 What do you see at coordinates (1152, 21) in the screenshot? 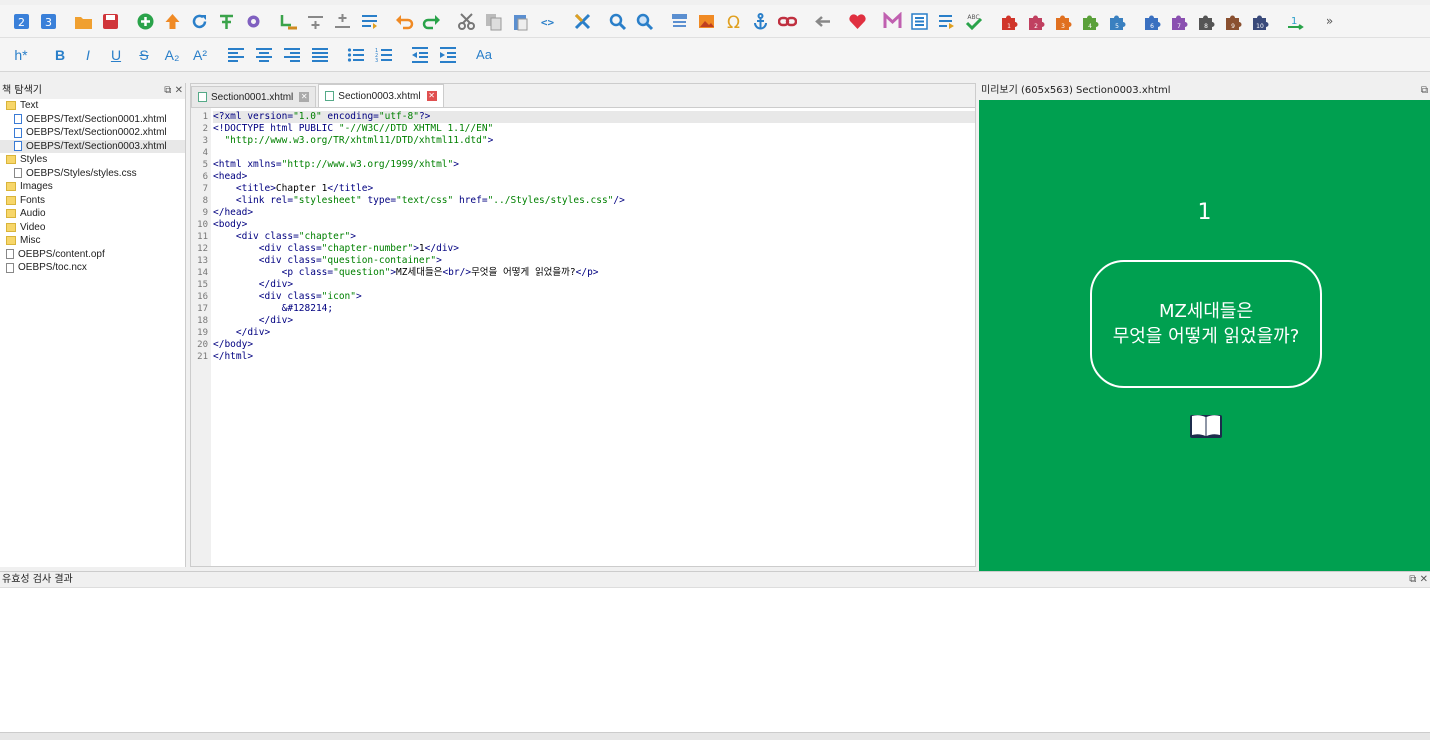
I see `plugin-6-button: 6` at bounding box center [1152, 21].